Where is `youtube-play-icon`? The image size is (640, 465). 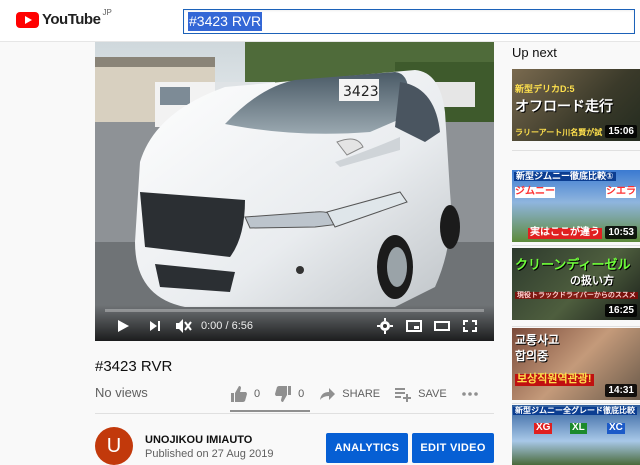
youtube-play-icon is located at coordinates (27, 19).